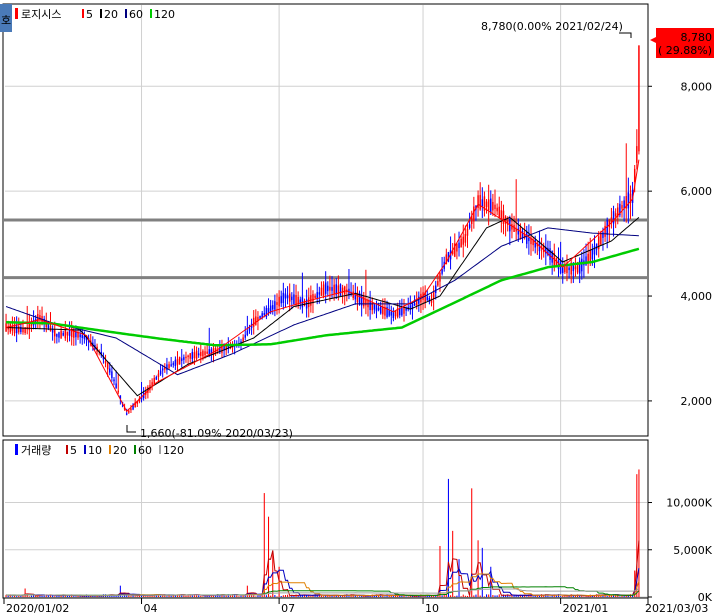 This screenshot has width=716, height=615. What do you see at coordinates (216, 433) in the screenshot?
I see `low-annotation: 1,660(-81.09% 2020/03/23)` at bounding box center [216, 433].